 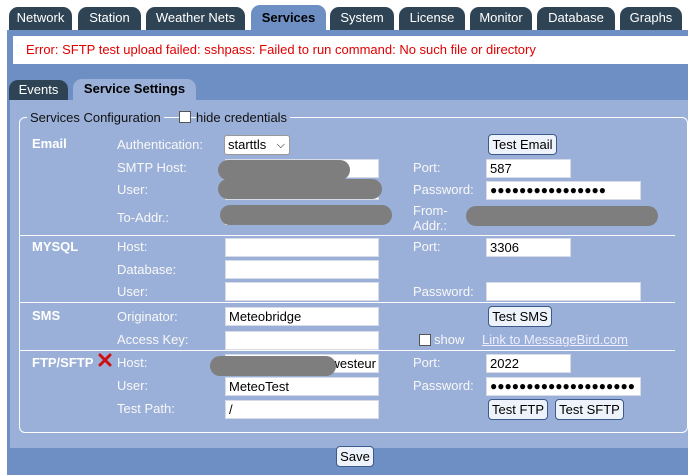 I want to click on test-path-label: Test Path:, so click(x=146, y=408).